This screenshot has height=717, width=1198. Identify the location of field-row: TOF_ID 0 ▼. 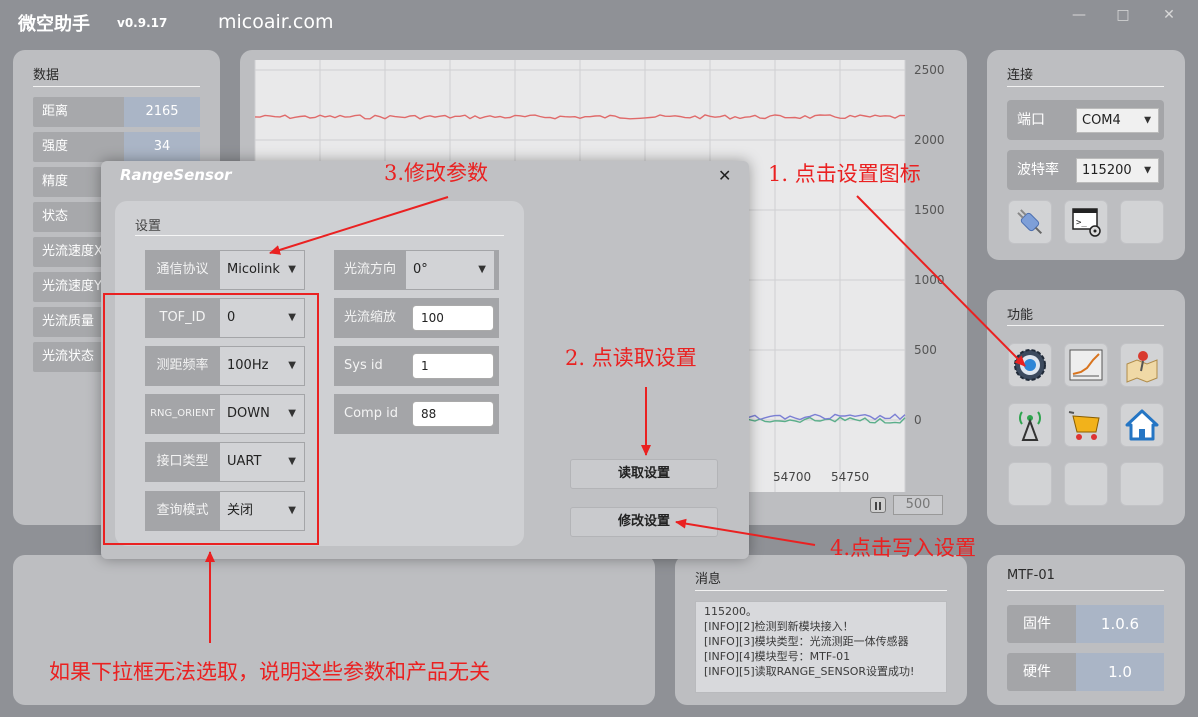
(225, 318).